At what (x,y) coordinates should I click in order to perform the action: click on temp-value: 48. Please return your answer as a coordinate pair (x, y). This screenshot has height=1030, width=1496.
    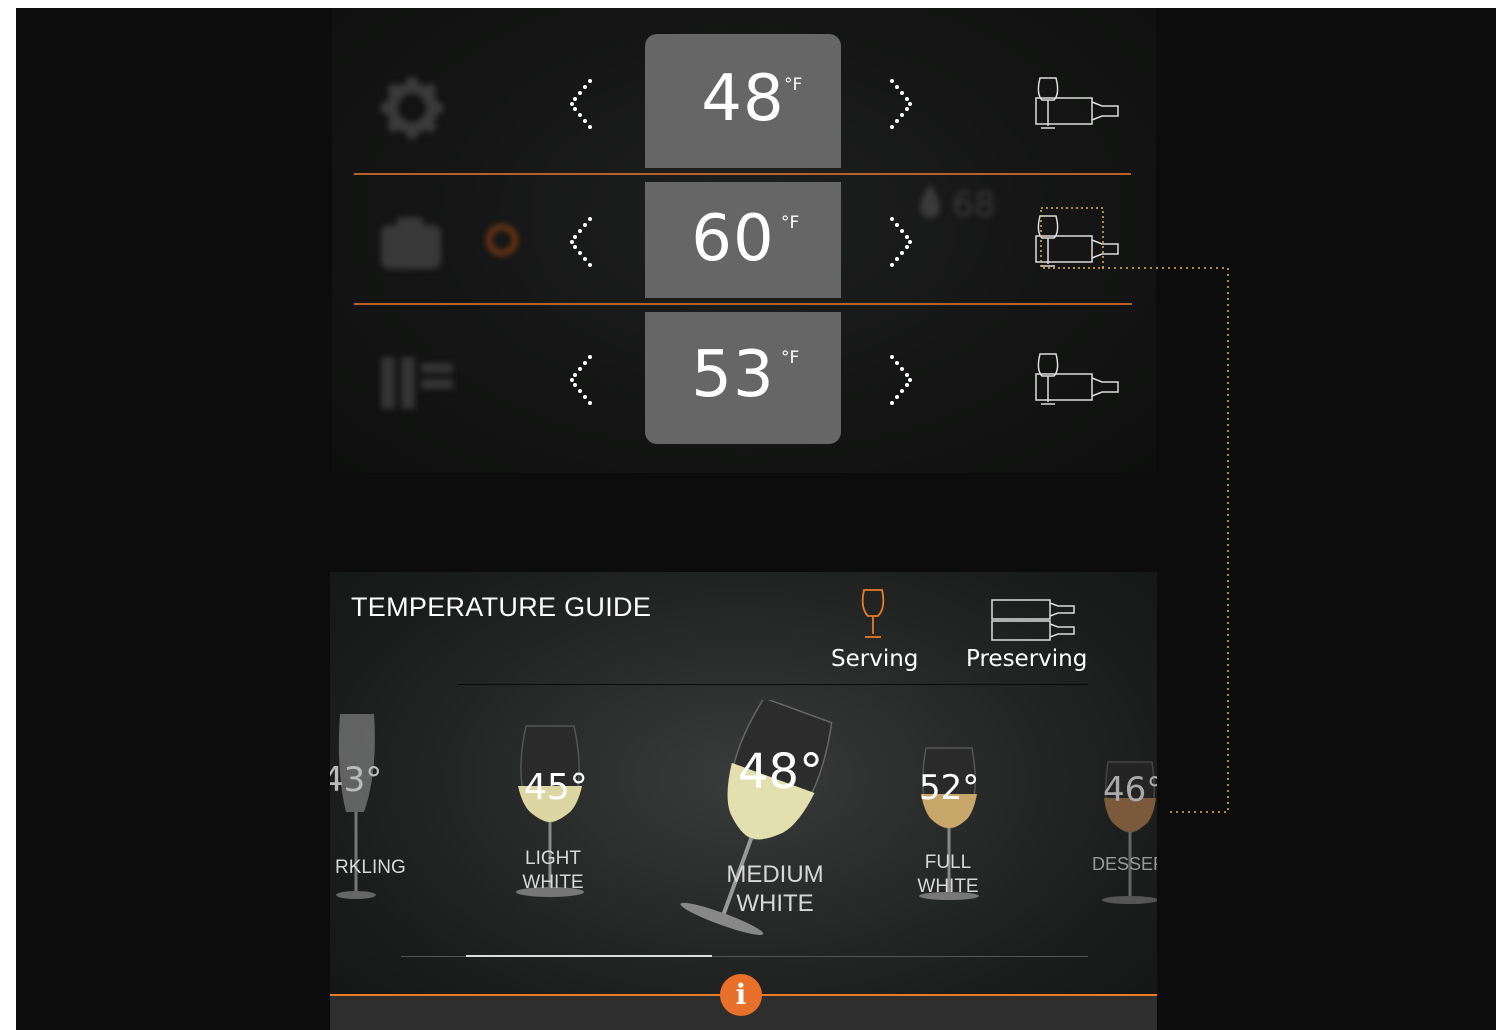
    Looking at the image, I should click on (743, 99).